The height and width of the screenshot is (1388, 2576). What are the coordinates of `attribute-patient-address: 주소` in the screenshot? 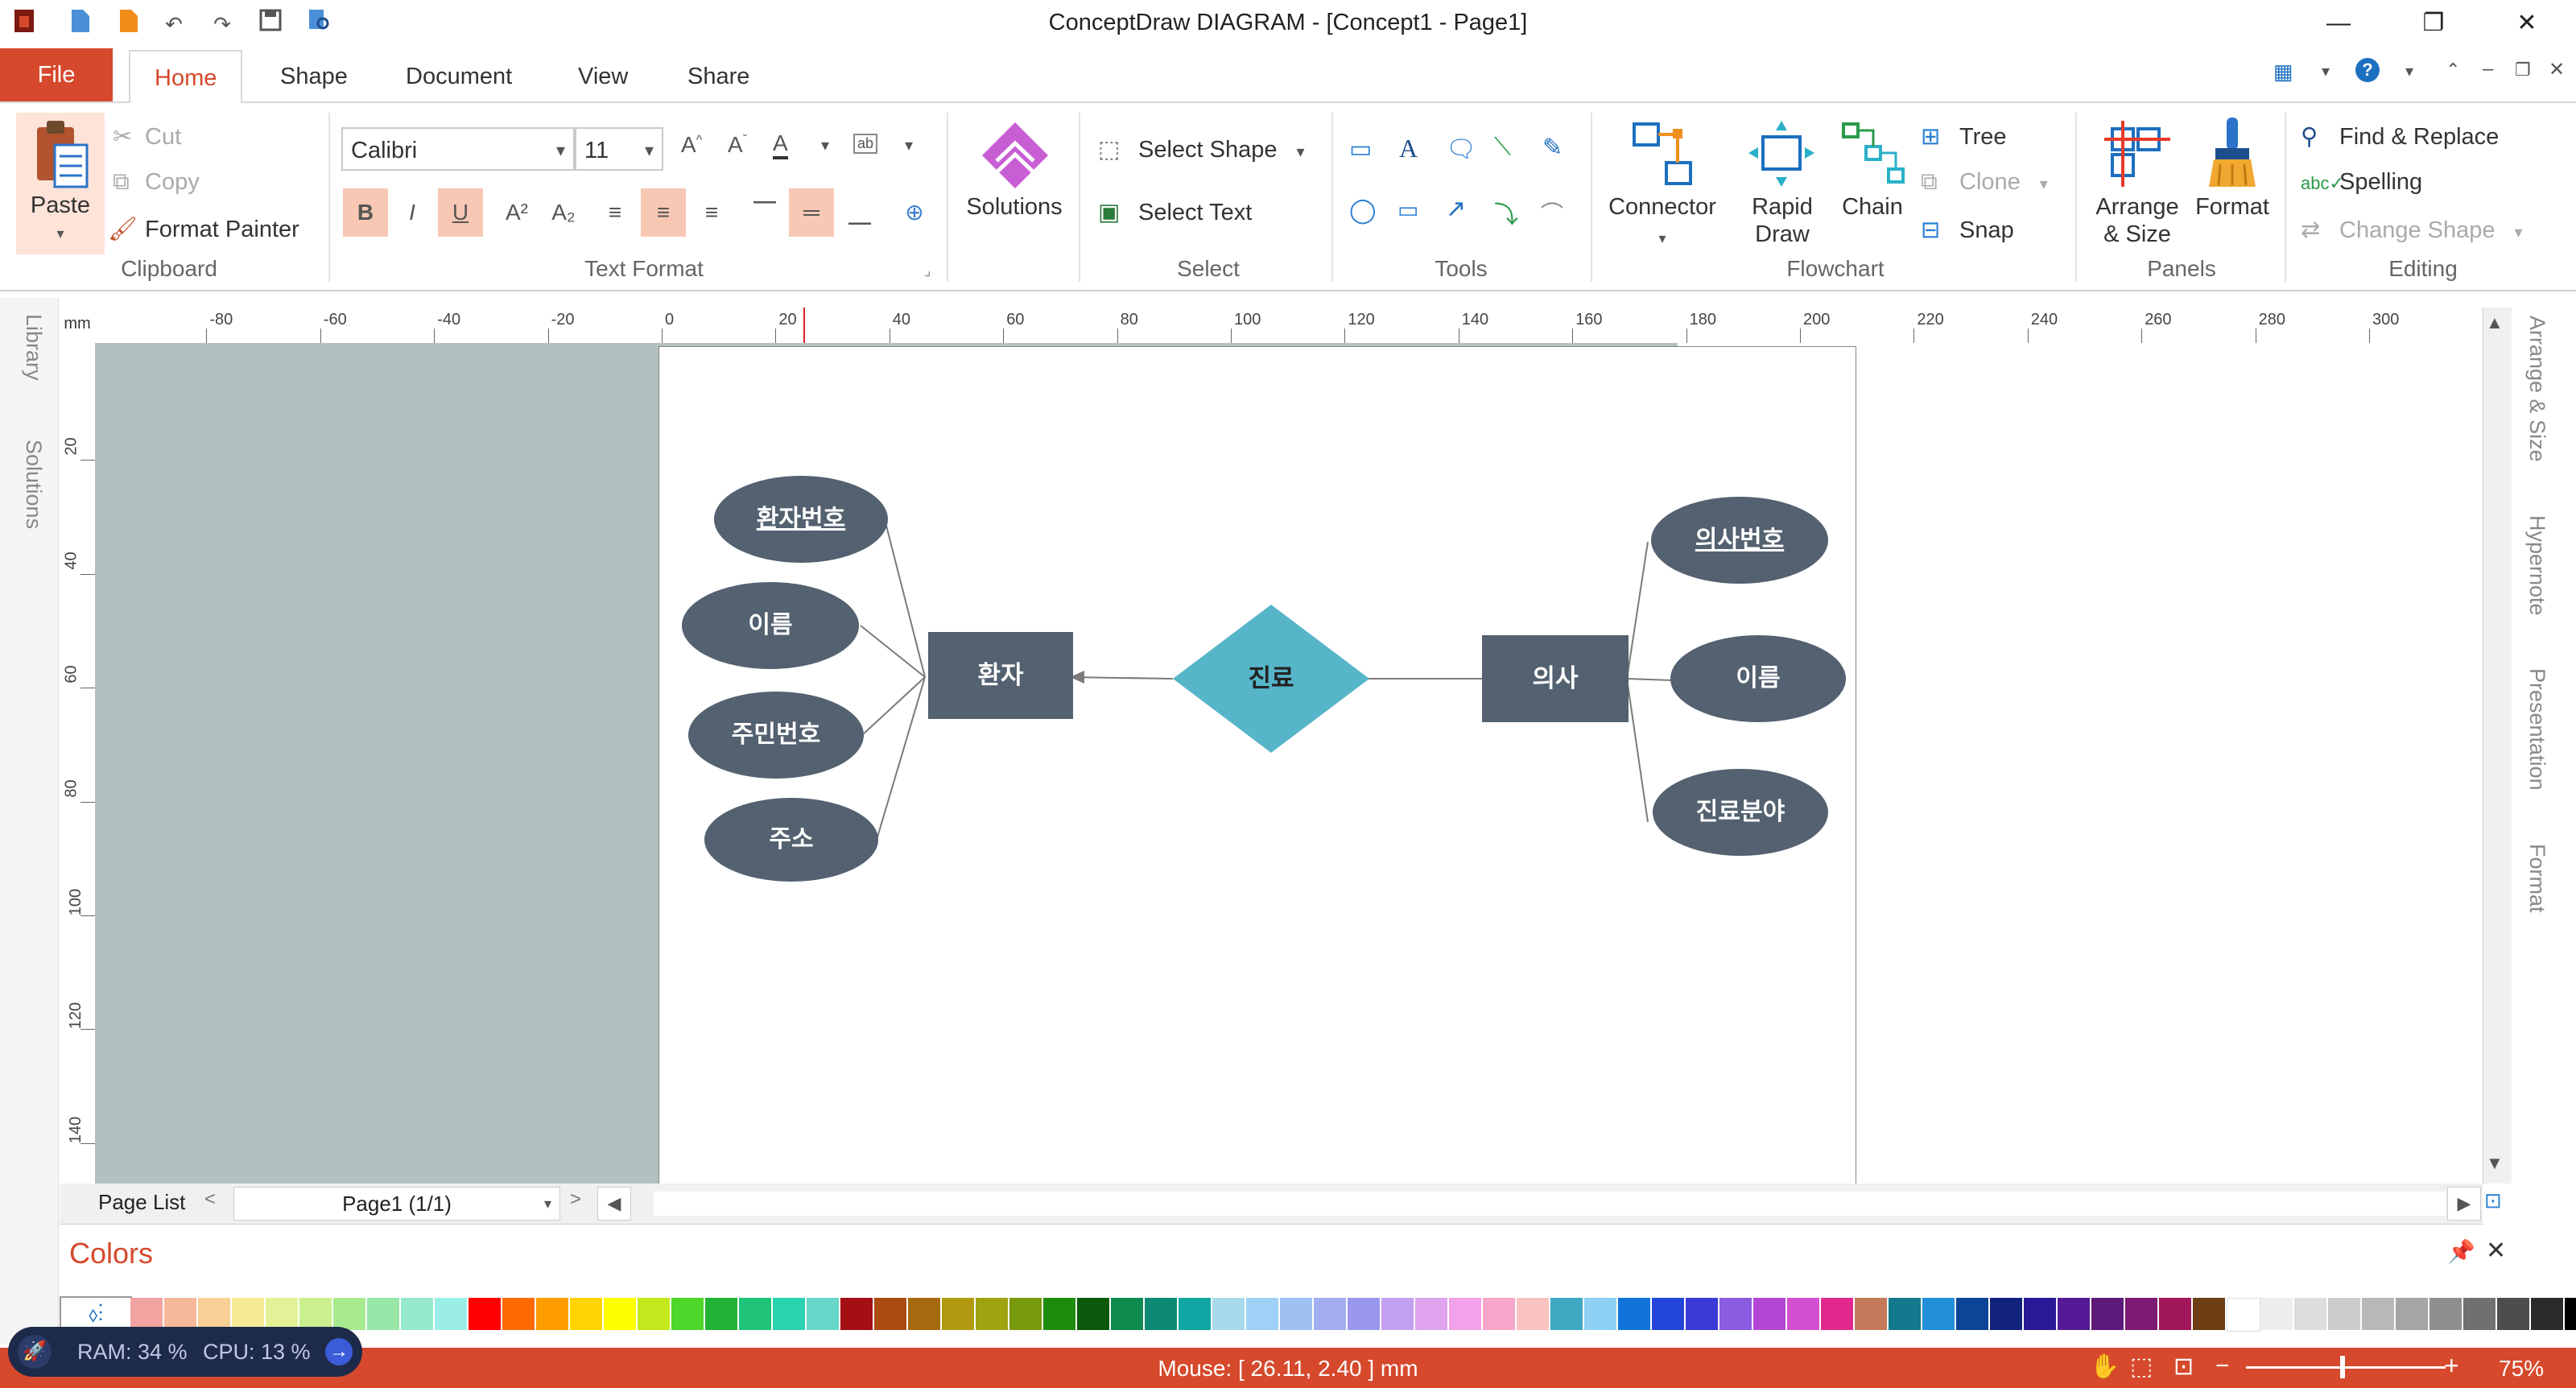 It's located at (791, 840).